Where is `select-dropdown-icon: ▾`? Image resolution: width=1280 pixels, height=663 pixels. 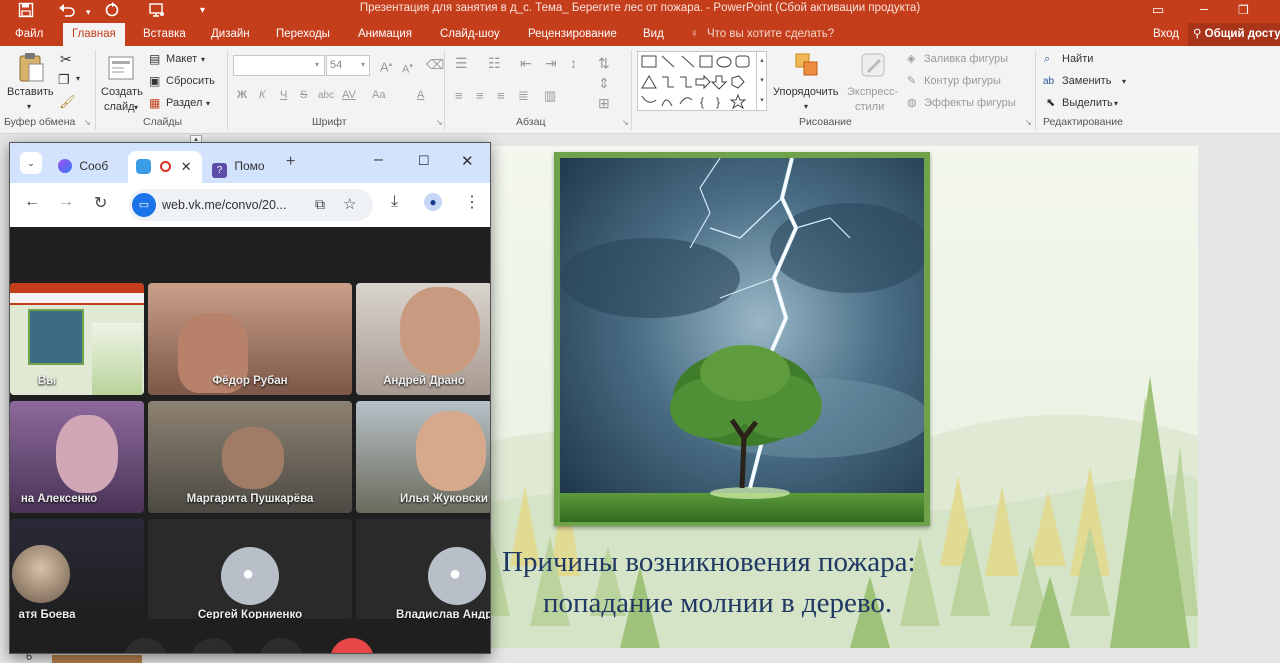 select-dropdown-icon: ▾ is located at coordinates (1116, 103).